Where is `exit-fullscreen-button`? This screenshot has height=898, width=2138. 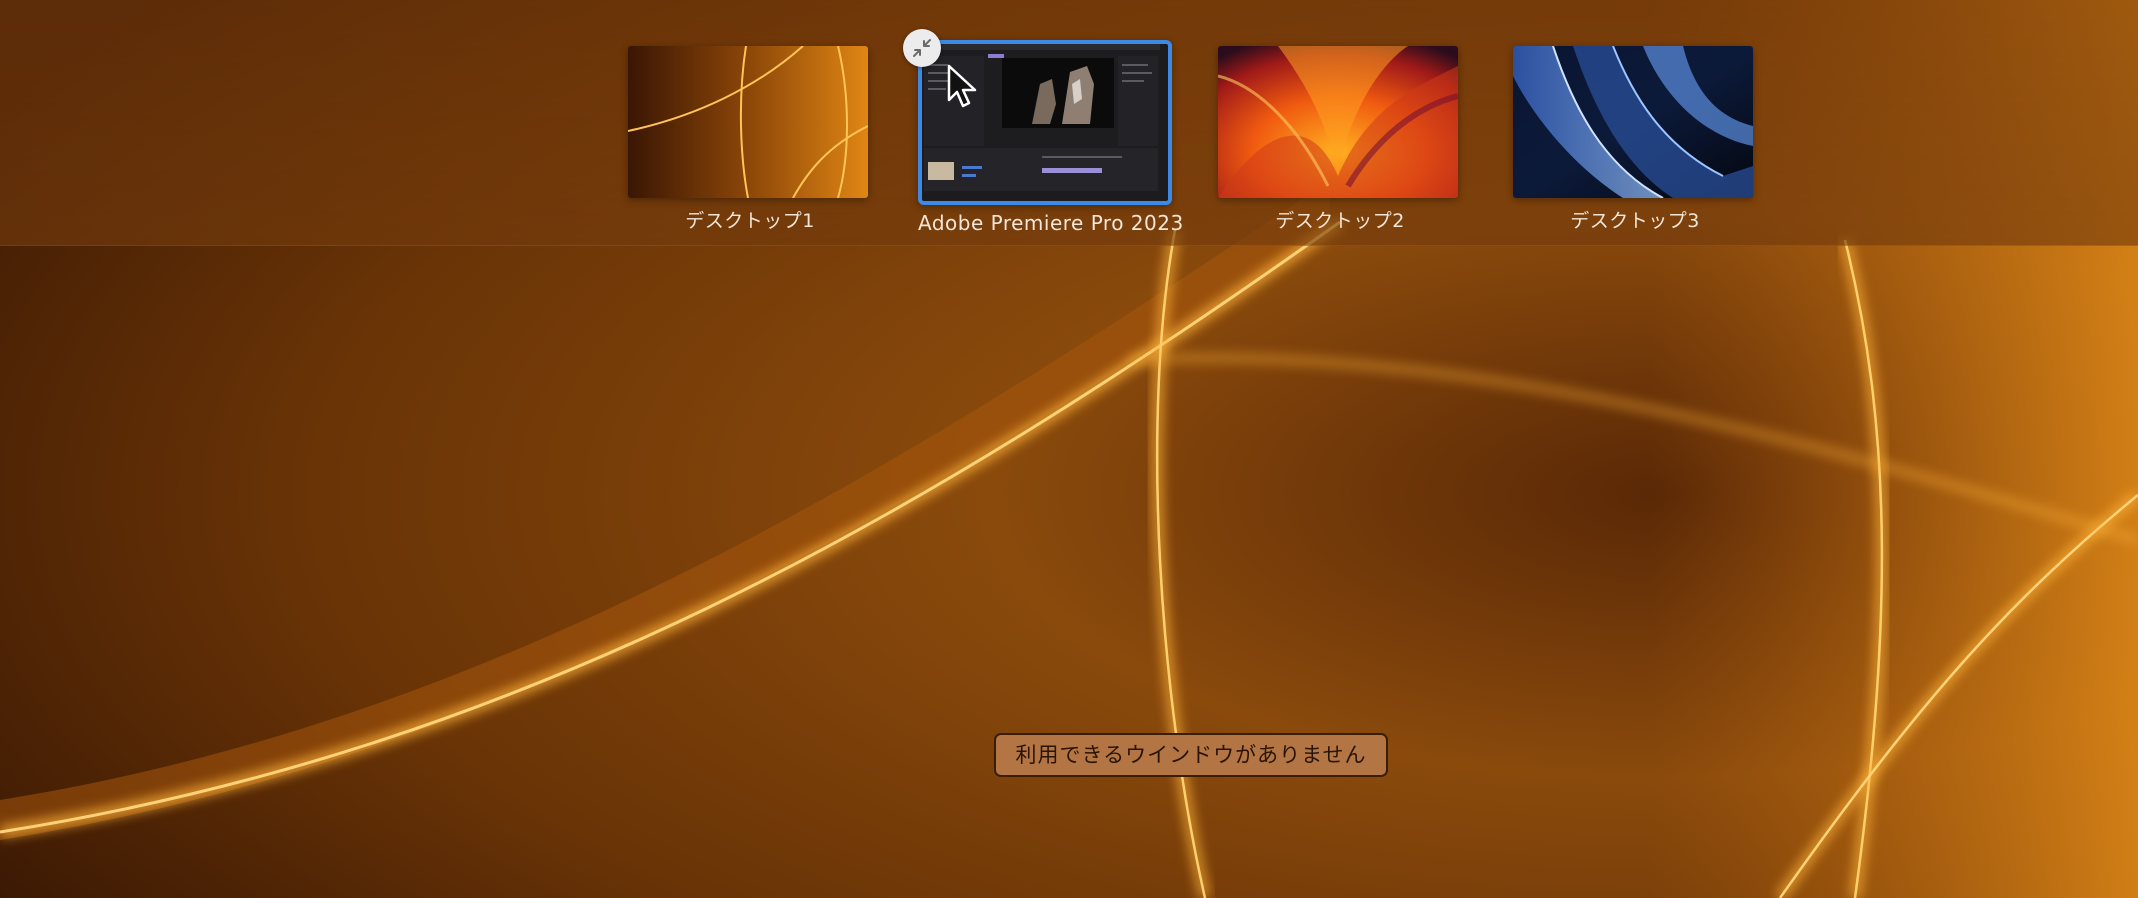 exit-fullscreen-button is located at coordinates (922, 48).